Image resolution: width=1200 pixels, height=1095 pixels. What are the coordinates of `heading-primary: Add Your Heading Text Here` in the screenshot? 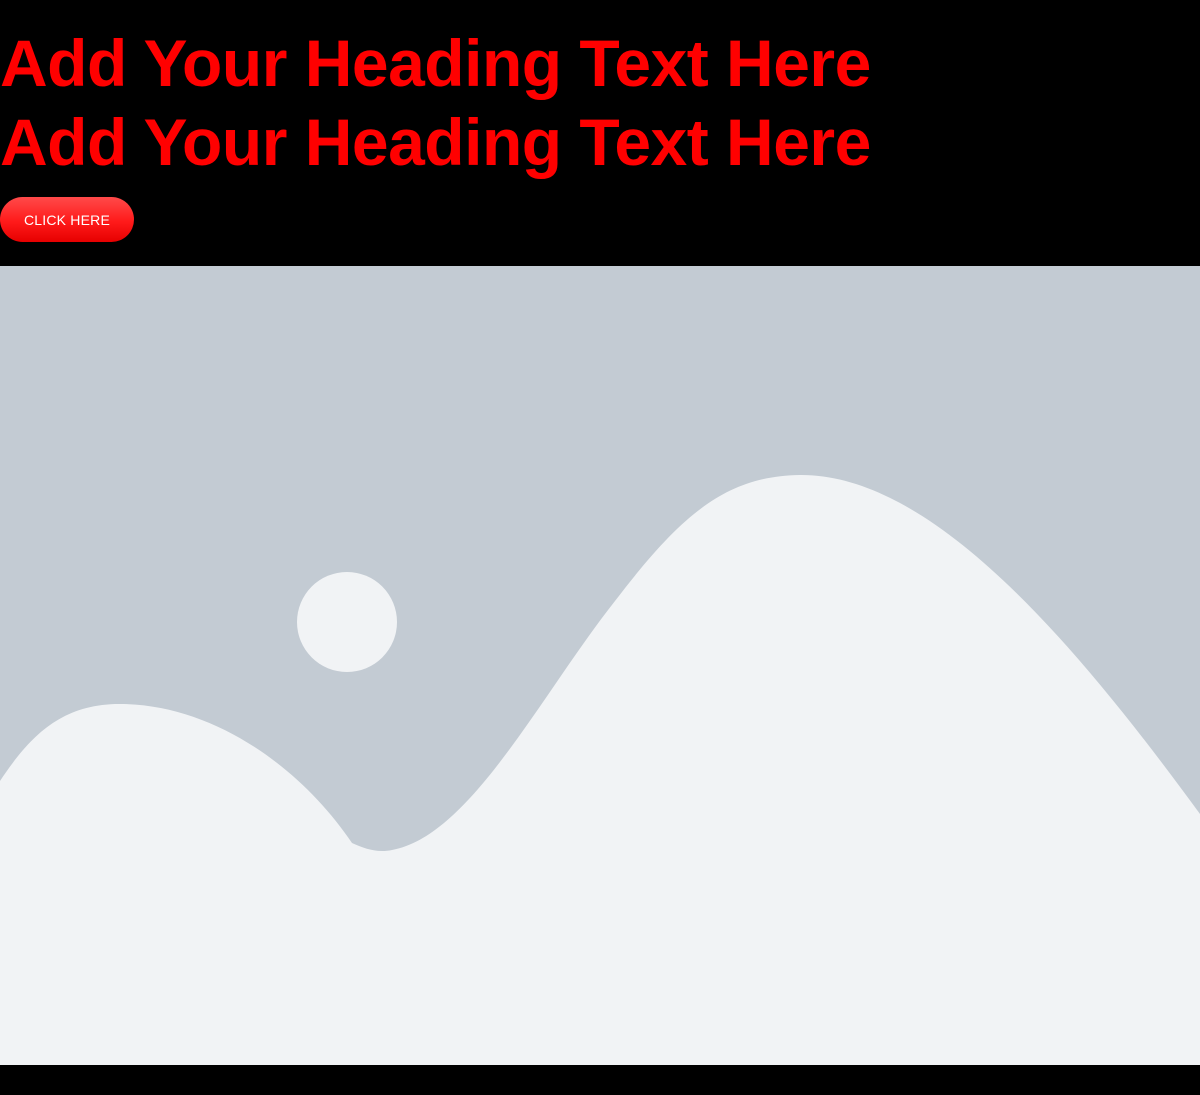 It's located at (435, 63).